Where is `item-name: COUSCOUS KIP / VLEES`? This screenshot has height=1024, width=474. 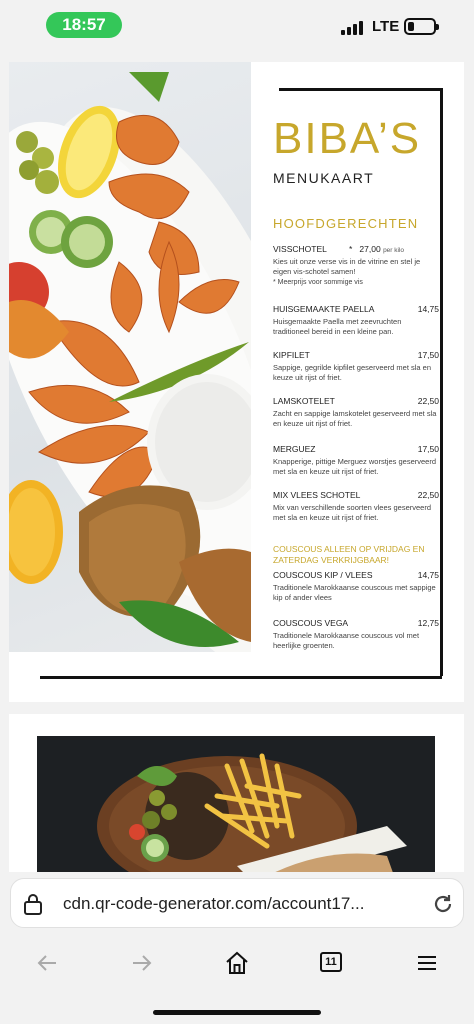
item-name: COUSCOUS KIP / VLEES is located at coordinates (323, 575).